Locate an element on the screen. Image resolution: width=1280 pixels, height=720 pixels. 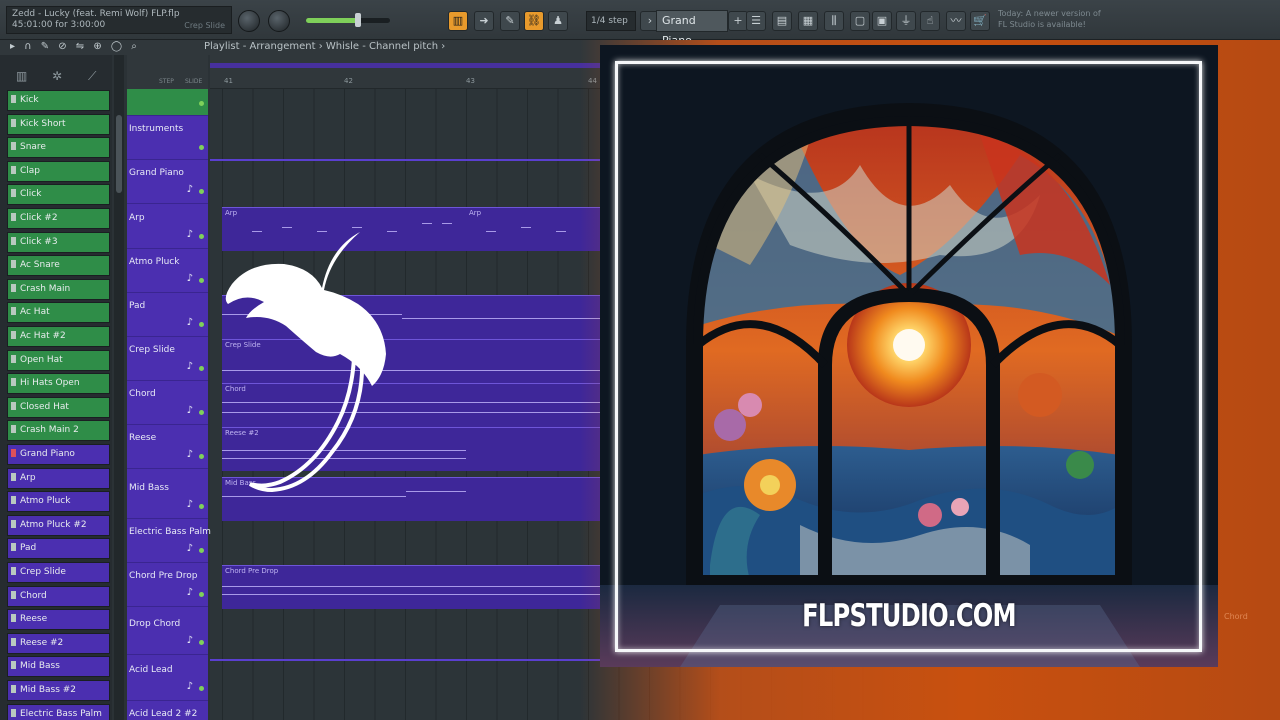
channel-button: Closed Hat is located at coordinates (58, 407).